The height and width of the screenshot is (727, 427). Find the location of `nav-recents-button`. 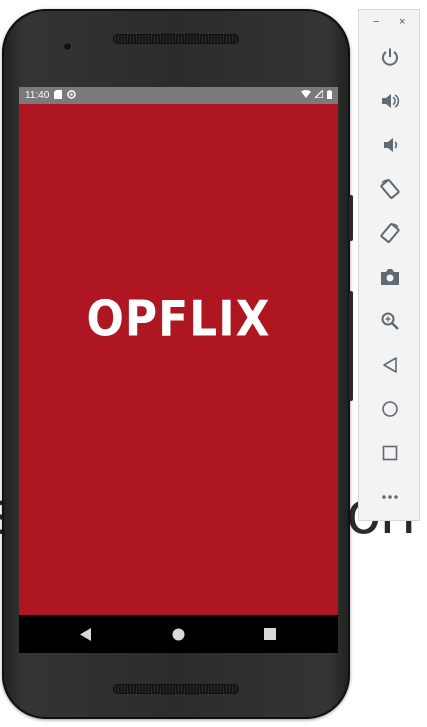

nav-recents-button is located at coordinates (270, 634).